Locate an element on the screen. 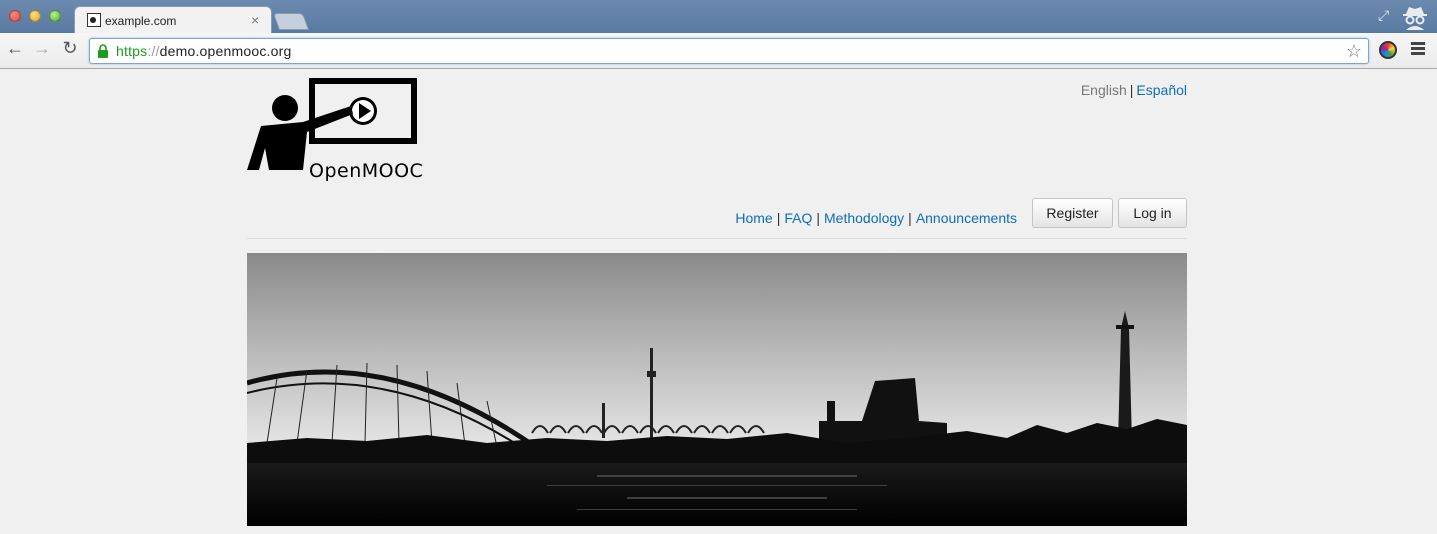  url-text: https://demo.openmooc.org is located at coordinates (203, 51).